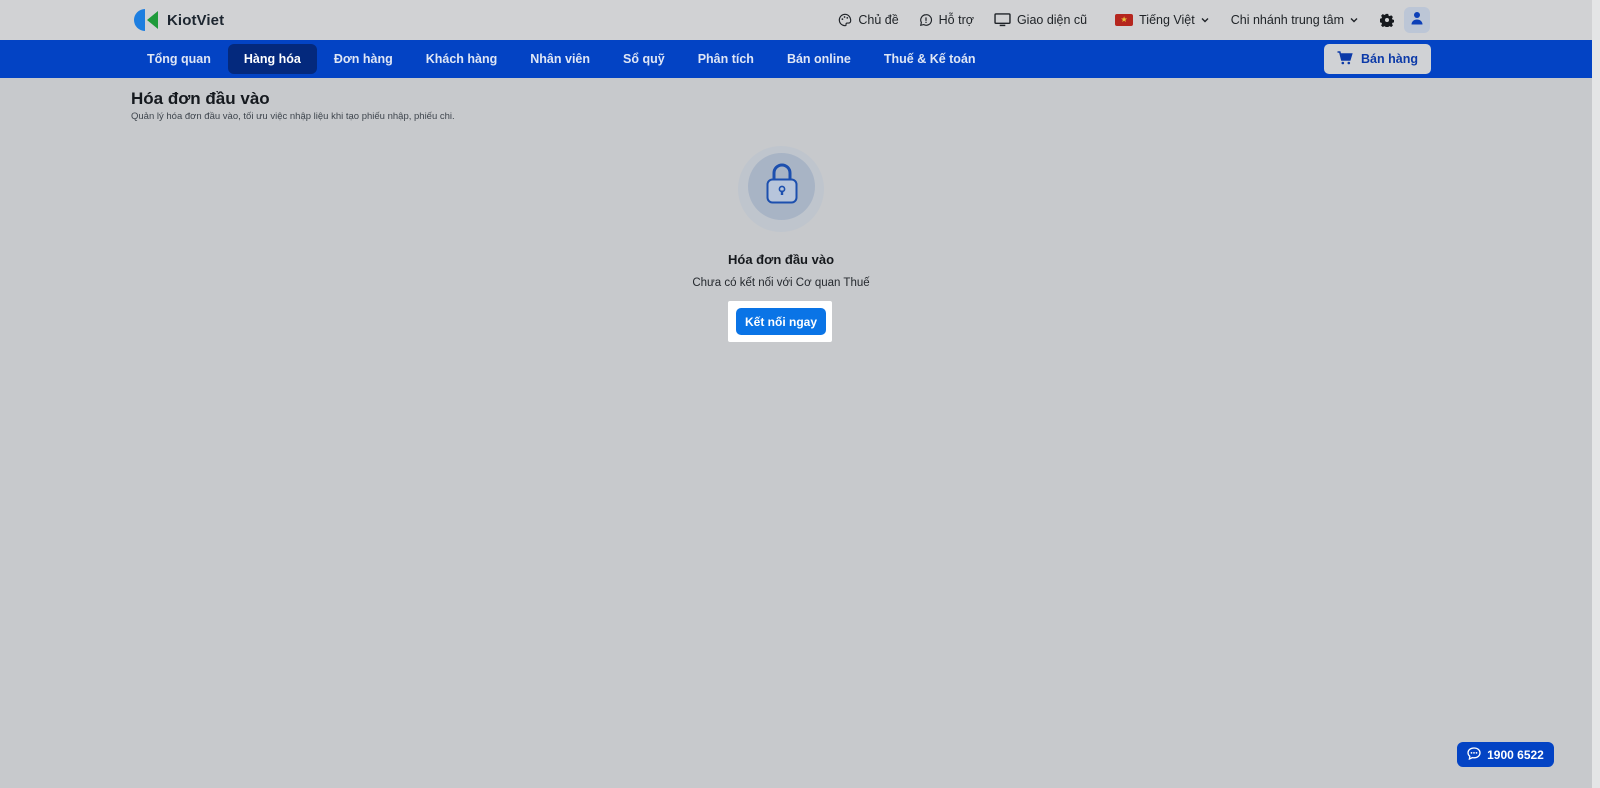 This screenshot has height=788, width=1600. Describe the element at coordinates (363, 59) in the screenshot. I see `nav-item-don-hang: Đơn hàng` at that location.